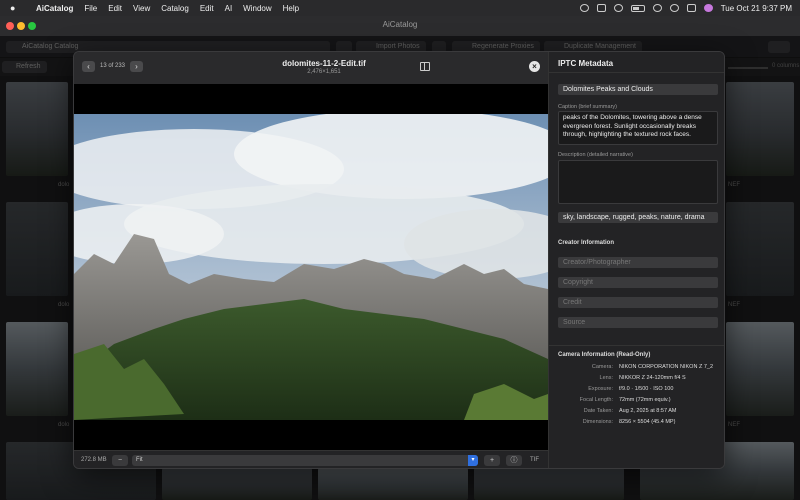  I want to click on control-center-icon, so click(691, 8).